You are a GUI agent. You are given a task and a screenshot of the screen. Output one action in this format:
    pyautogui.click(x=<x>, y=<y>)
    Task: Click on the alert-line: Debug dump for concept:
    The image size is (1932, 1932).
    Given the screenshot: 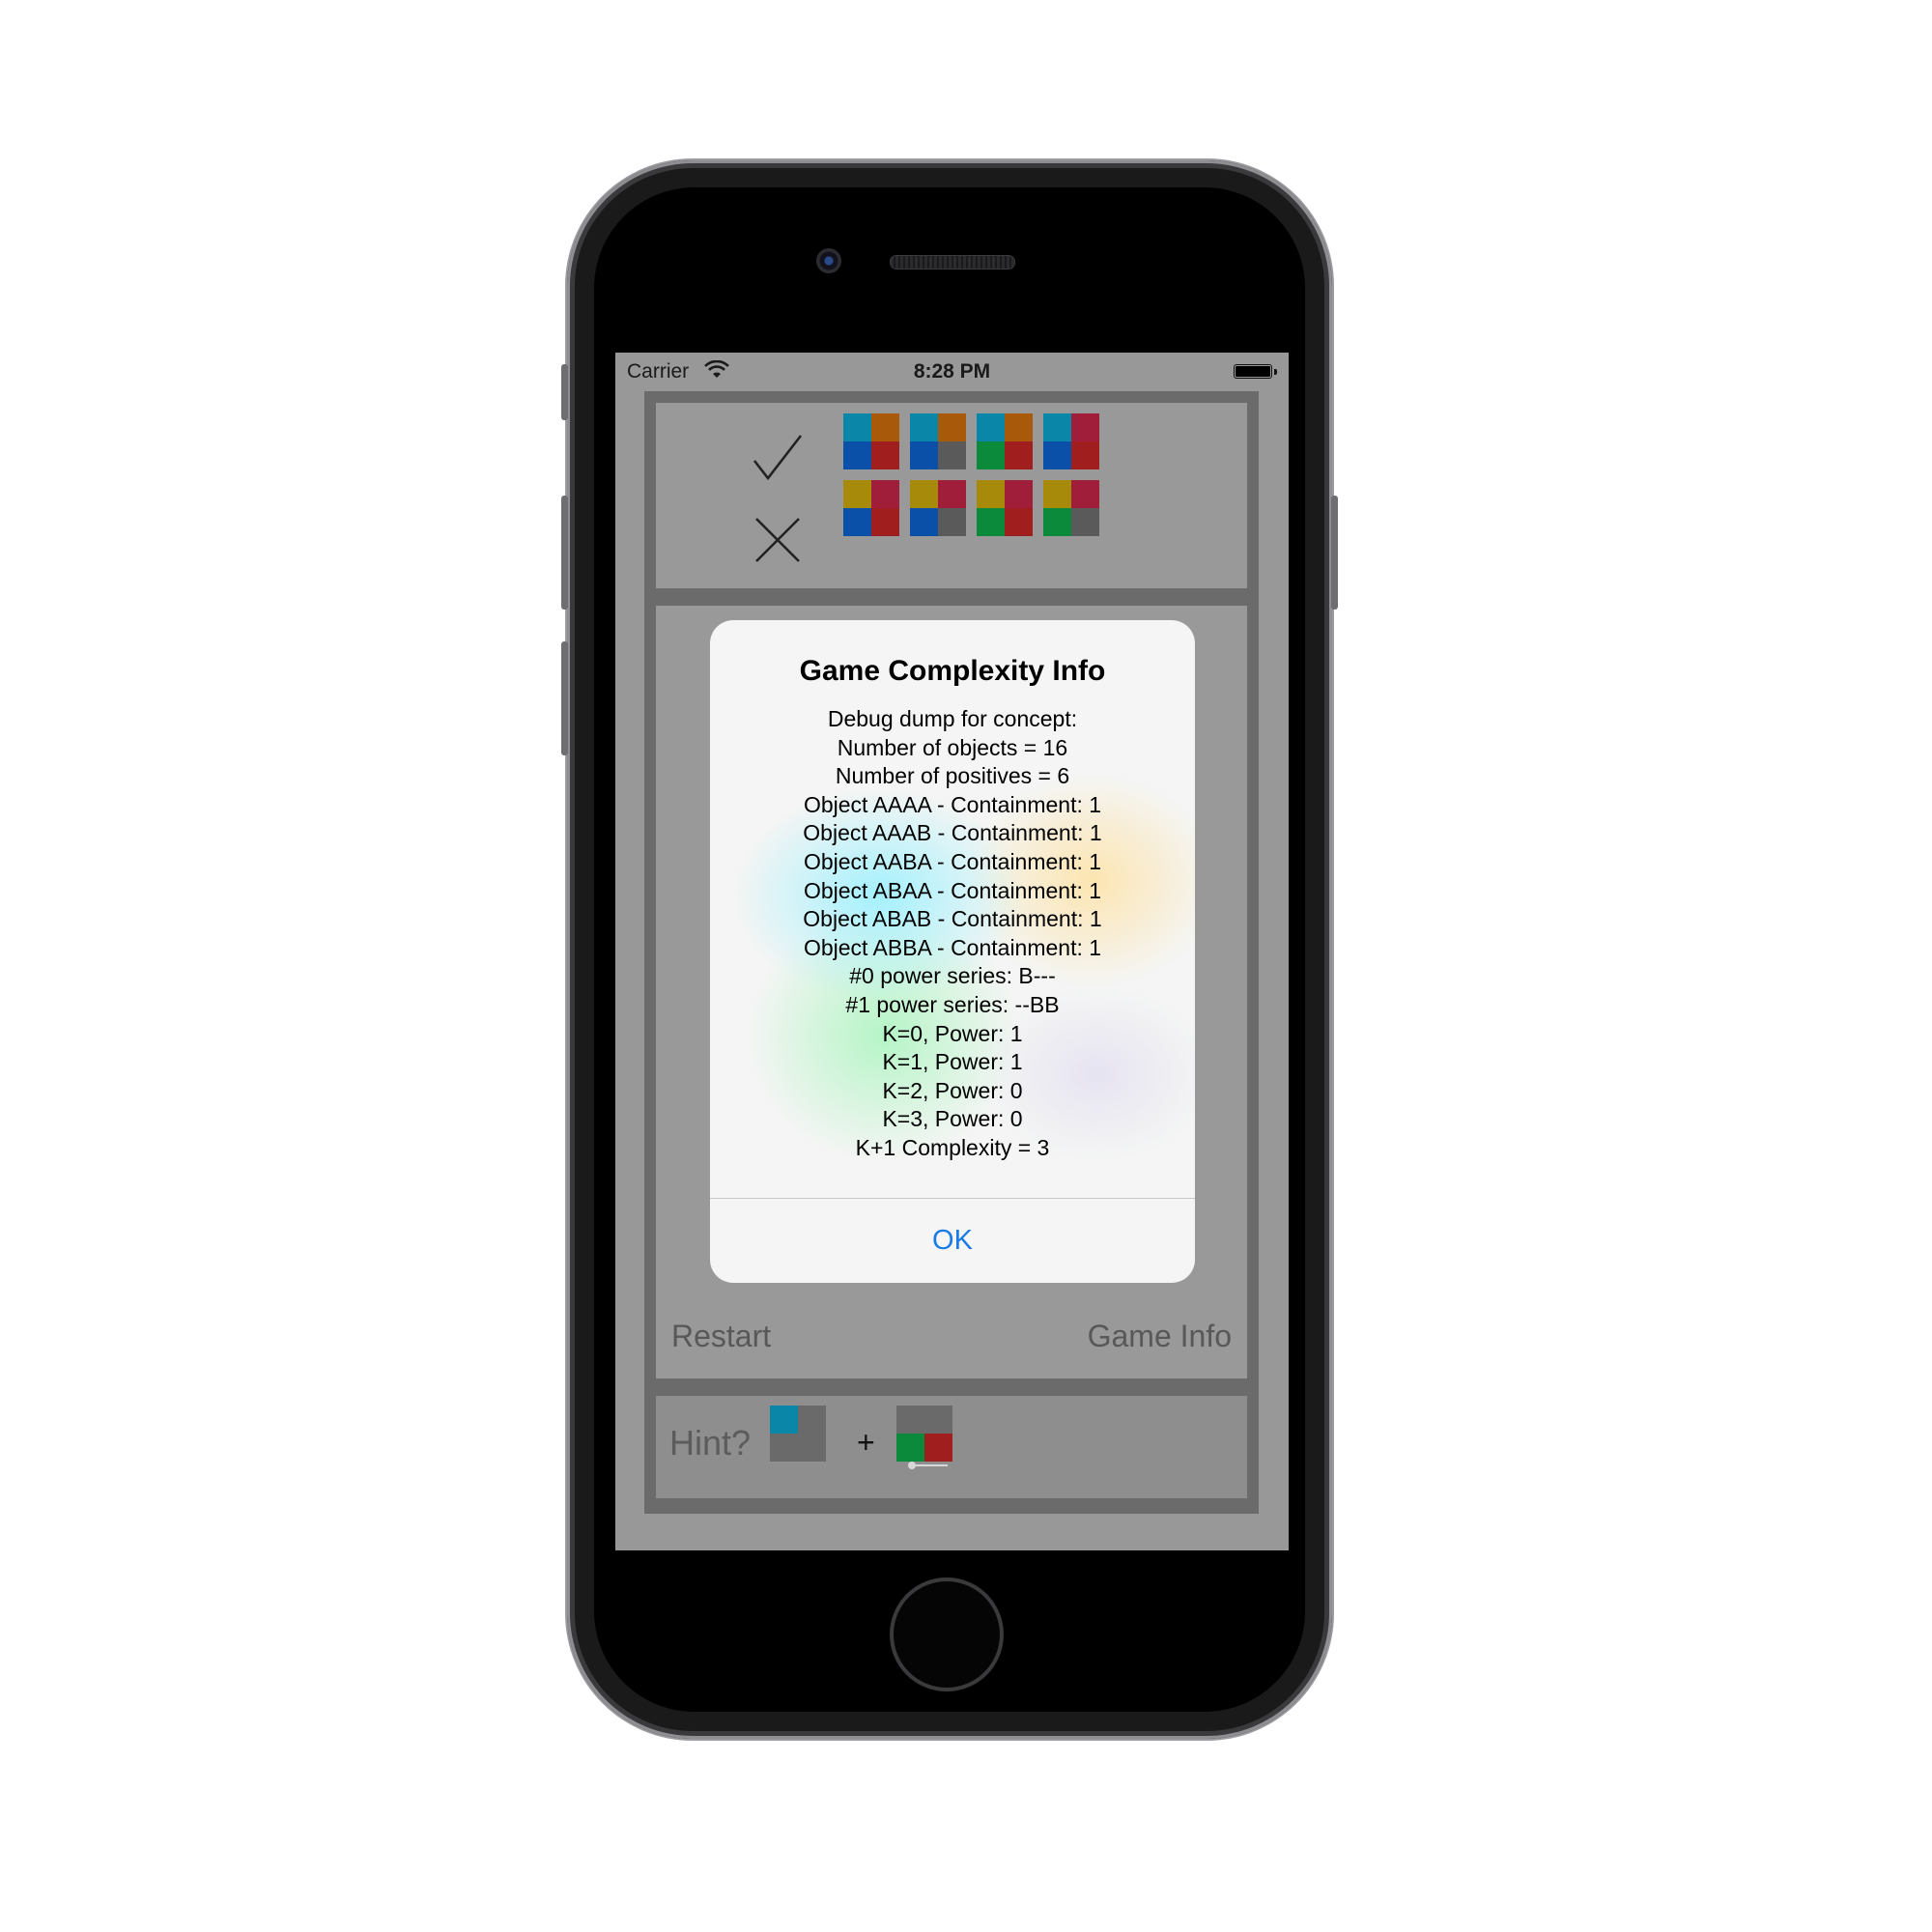 What is the action you would take?
    pyautogui.click(x=952, y=718)
    